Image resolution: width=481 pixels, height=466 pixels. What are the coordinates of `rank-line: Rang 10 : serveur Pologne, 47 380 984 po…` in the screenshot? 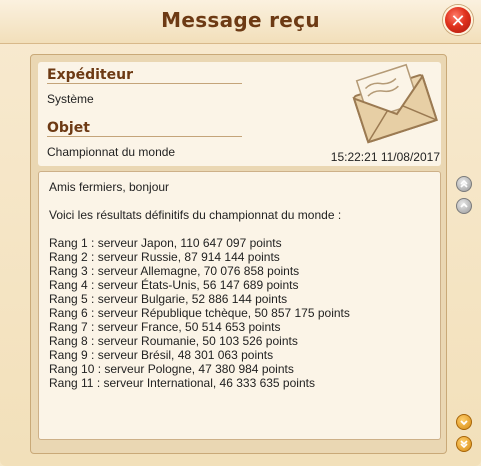 It's located at (171, 369).